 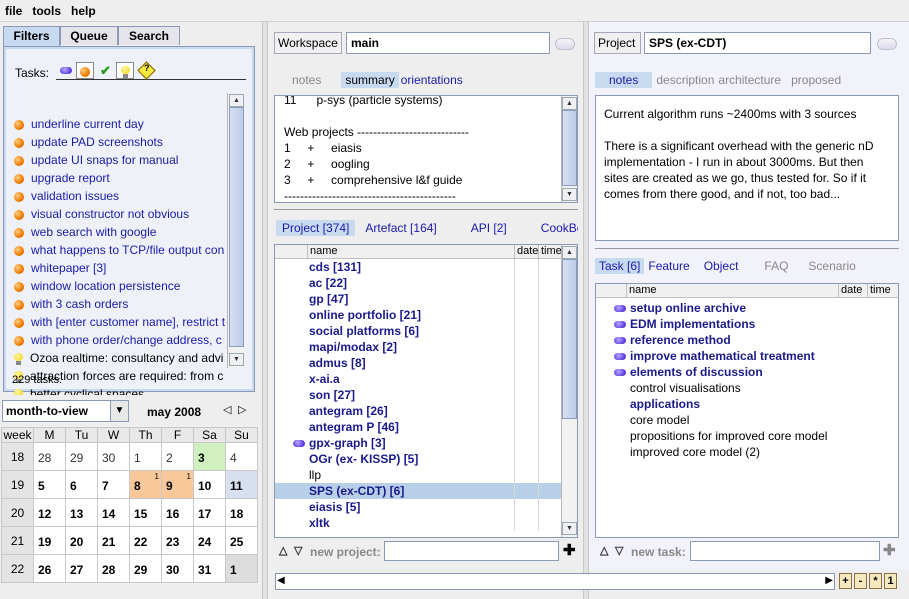 What do you see at coordinates (241, 456) in the screenshot?
I see `calendar-day: 4` at bounding box center [241, 456].